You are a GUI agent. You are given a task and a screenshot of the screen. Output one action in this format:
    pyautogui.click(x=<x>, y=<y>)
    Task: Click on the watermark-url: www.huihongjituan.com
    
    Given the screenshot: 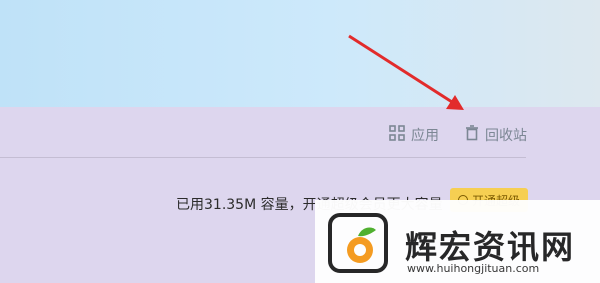 What is the action you would take?
    pyautogui.click(x=473, y=268)
    